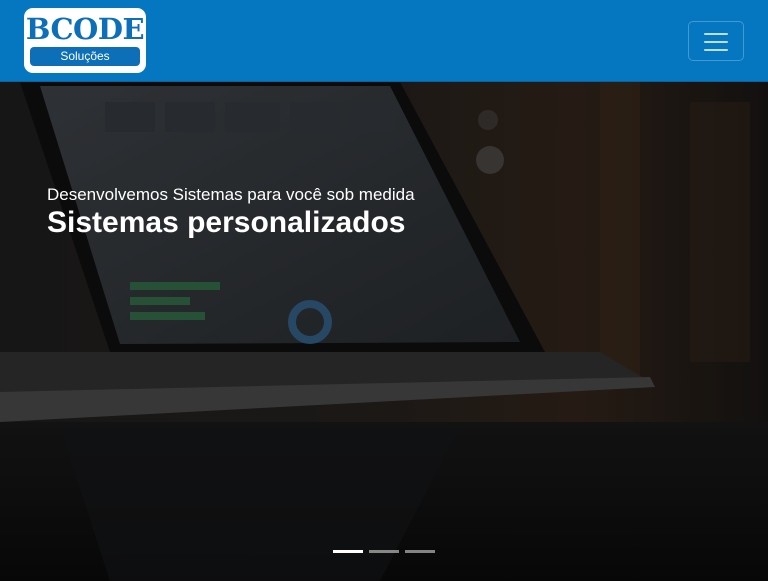 The width and height of the screenshot is (768, 581). I want to click on logo-subtitle: Soluções, so click(85, 56).